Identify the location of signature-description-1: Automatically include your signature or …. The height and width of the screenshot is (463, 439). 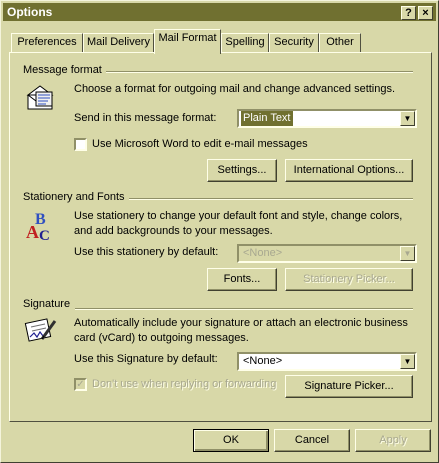
(241, 323).